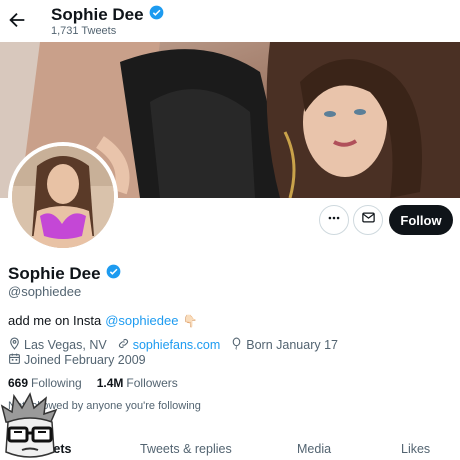 The image size is (460, 460). I want to click on mail-icon, so click(368, 220).